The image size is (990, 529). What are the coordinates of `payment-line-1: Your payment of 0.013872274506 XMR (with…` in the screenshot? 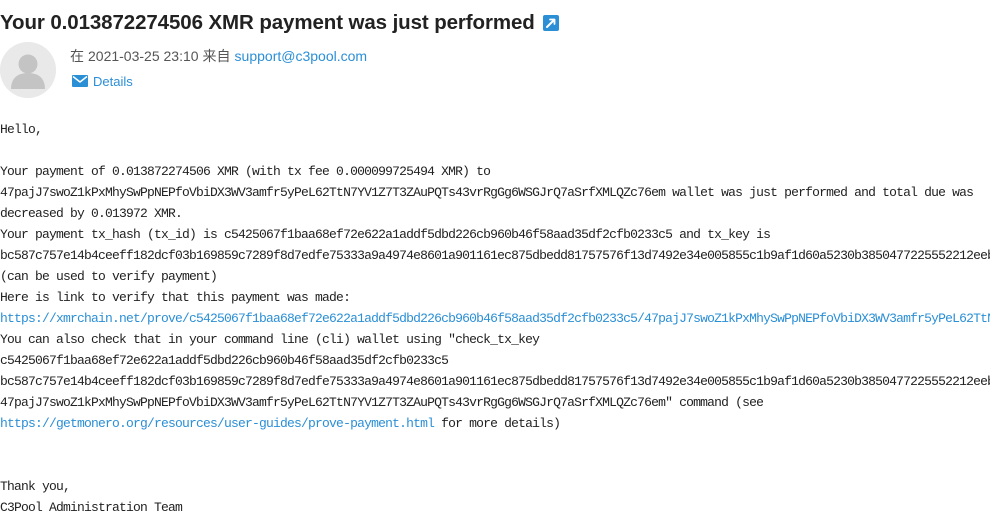 It's located at (245, 171).